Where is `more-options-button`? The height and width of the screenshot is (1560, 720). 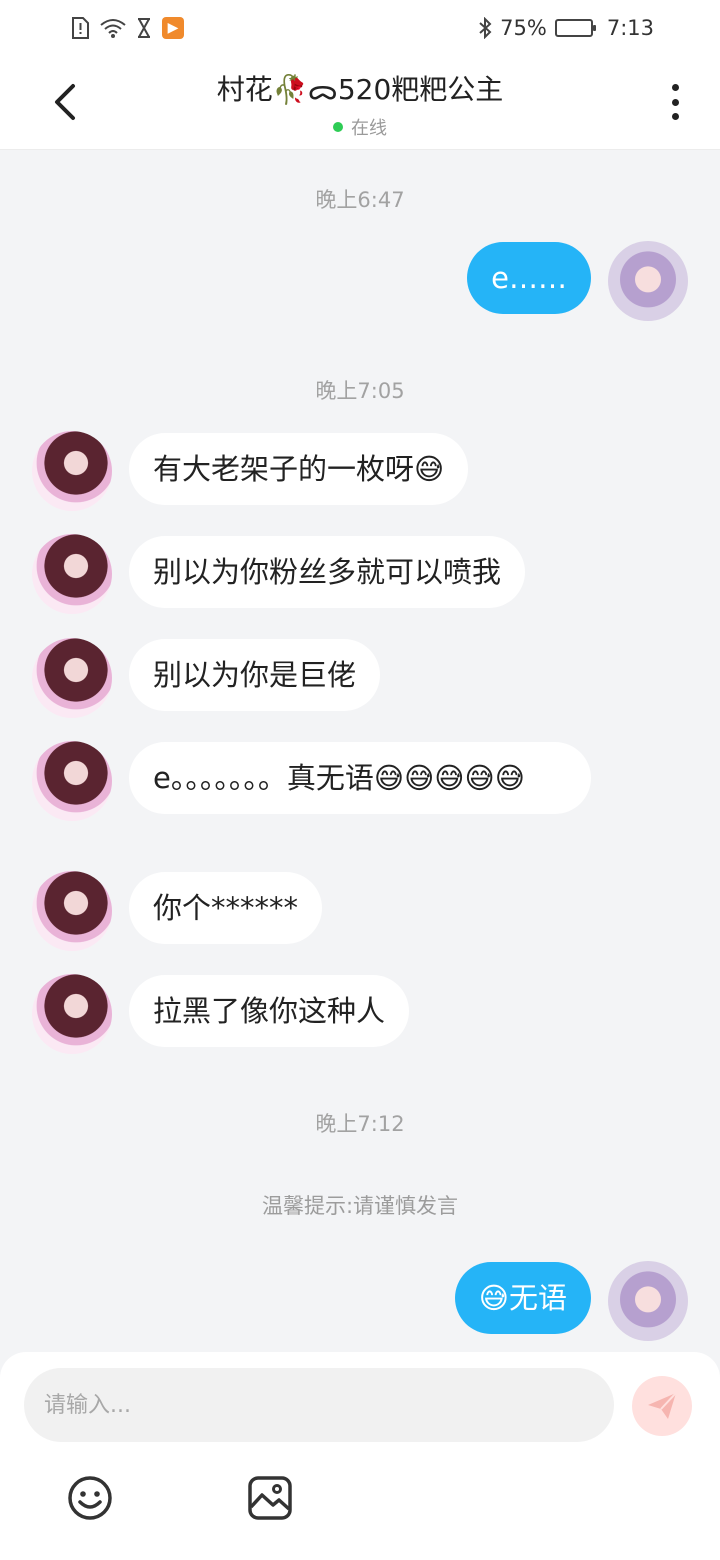 more-options-button is located at coordinates (675, 102).